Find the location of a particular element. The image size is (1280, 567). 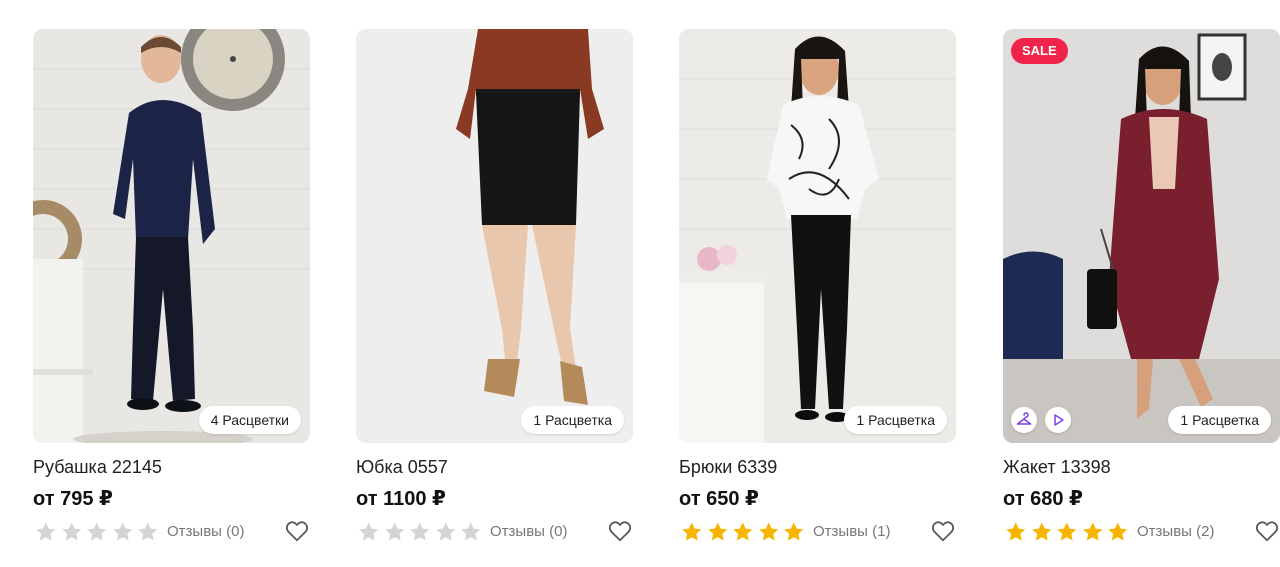

rating-row: Отзывы (1) is located at coordinates (817, 532).